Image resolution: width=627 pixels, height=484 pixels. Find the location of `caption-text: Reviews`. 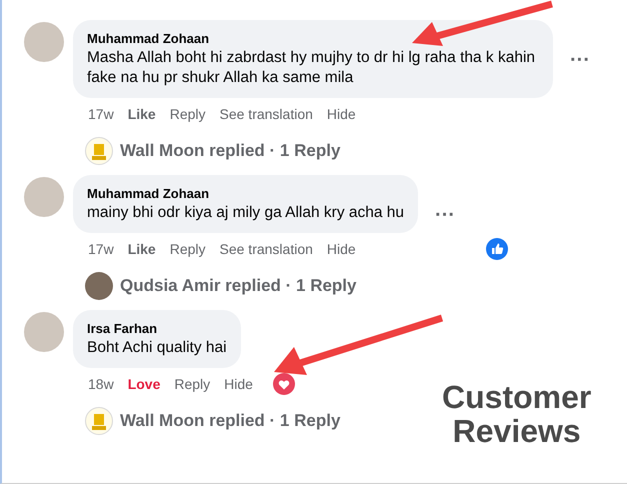

caption-text: Reviews is located at coordinates (516, 431).